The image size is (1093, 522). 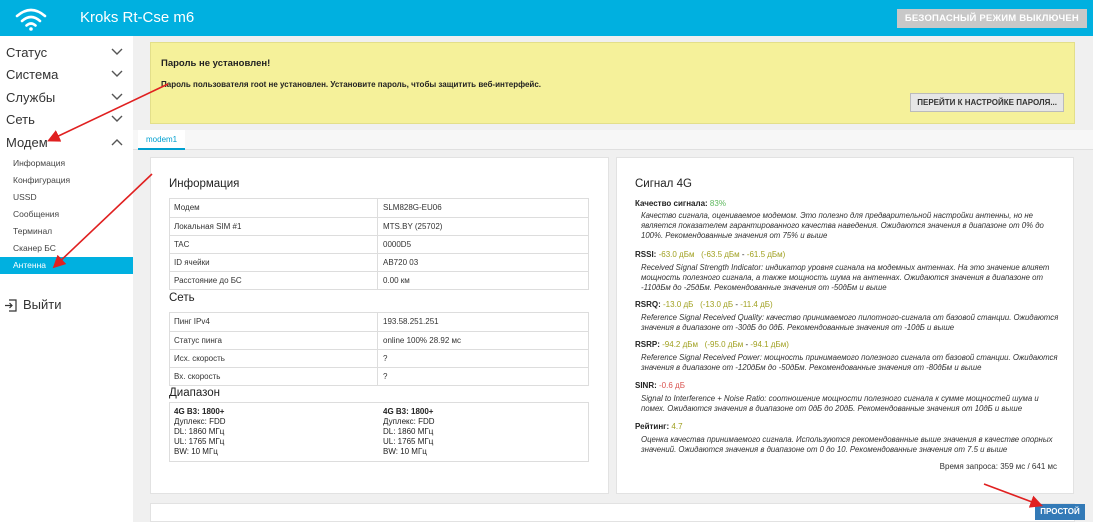 What do you see at coordinates (66, 265) in the screenshot?
I see `sidebar-subitem-antenna: Антенна` at bounding box center [66, 265].